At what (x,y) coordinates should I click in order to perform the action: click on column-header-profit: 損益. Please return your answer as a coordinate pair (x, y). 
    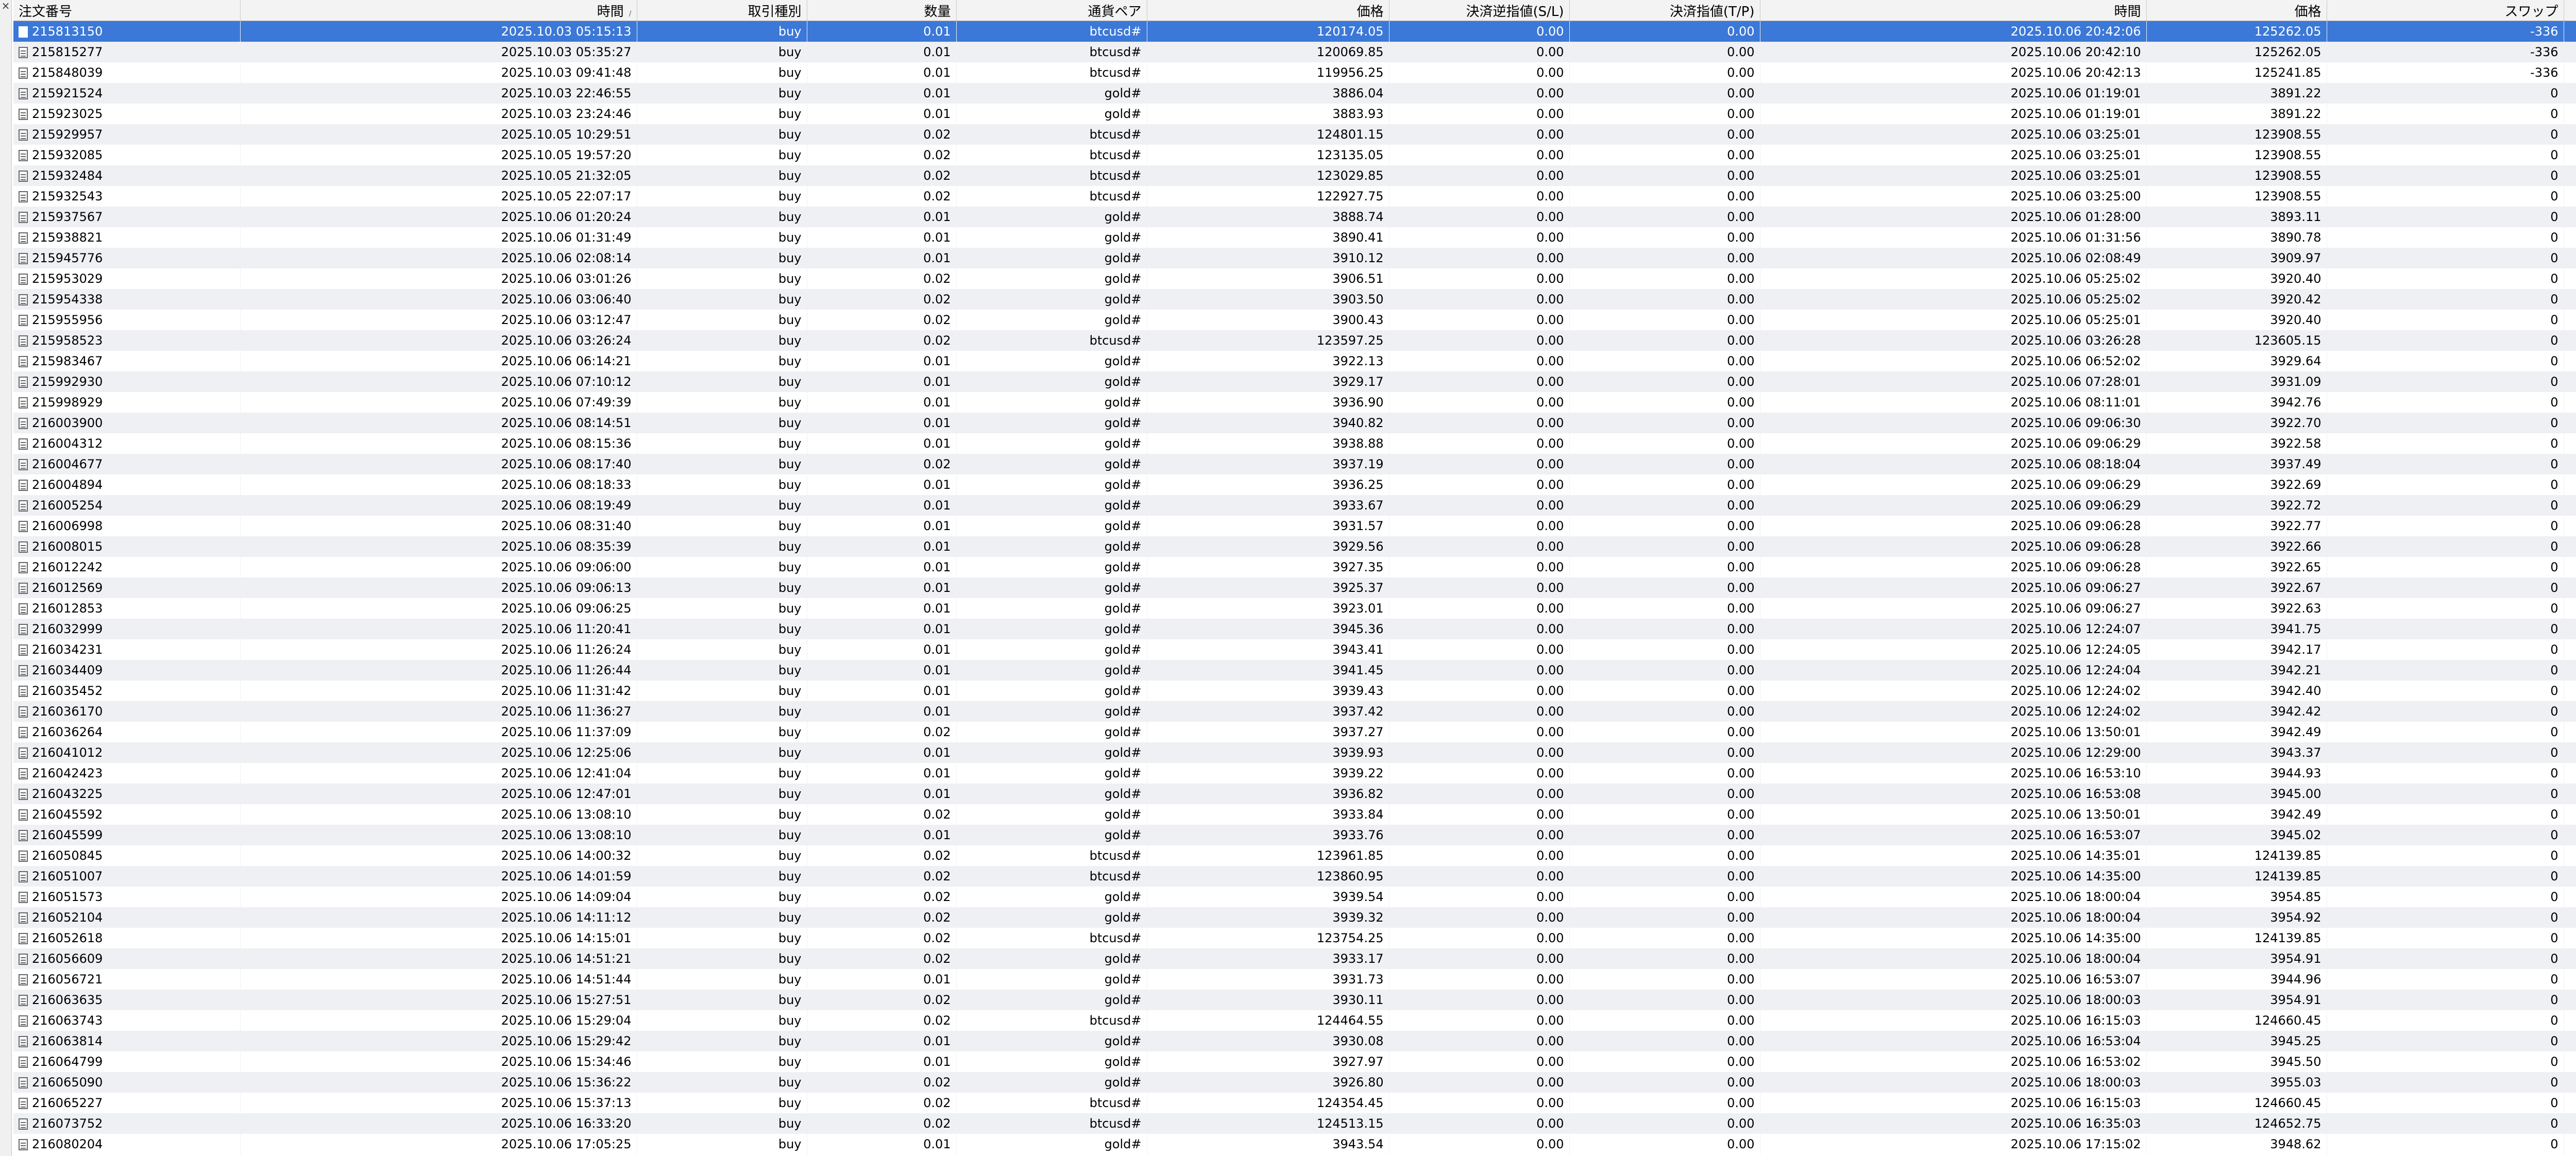
    Looking at the image, I should click on (2570, 10).